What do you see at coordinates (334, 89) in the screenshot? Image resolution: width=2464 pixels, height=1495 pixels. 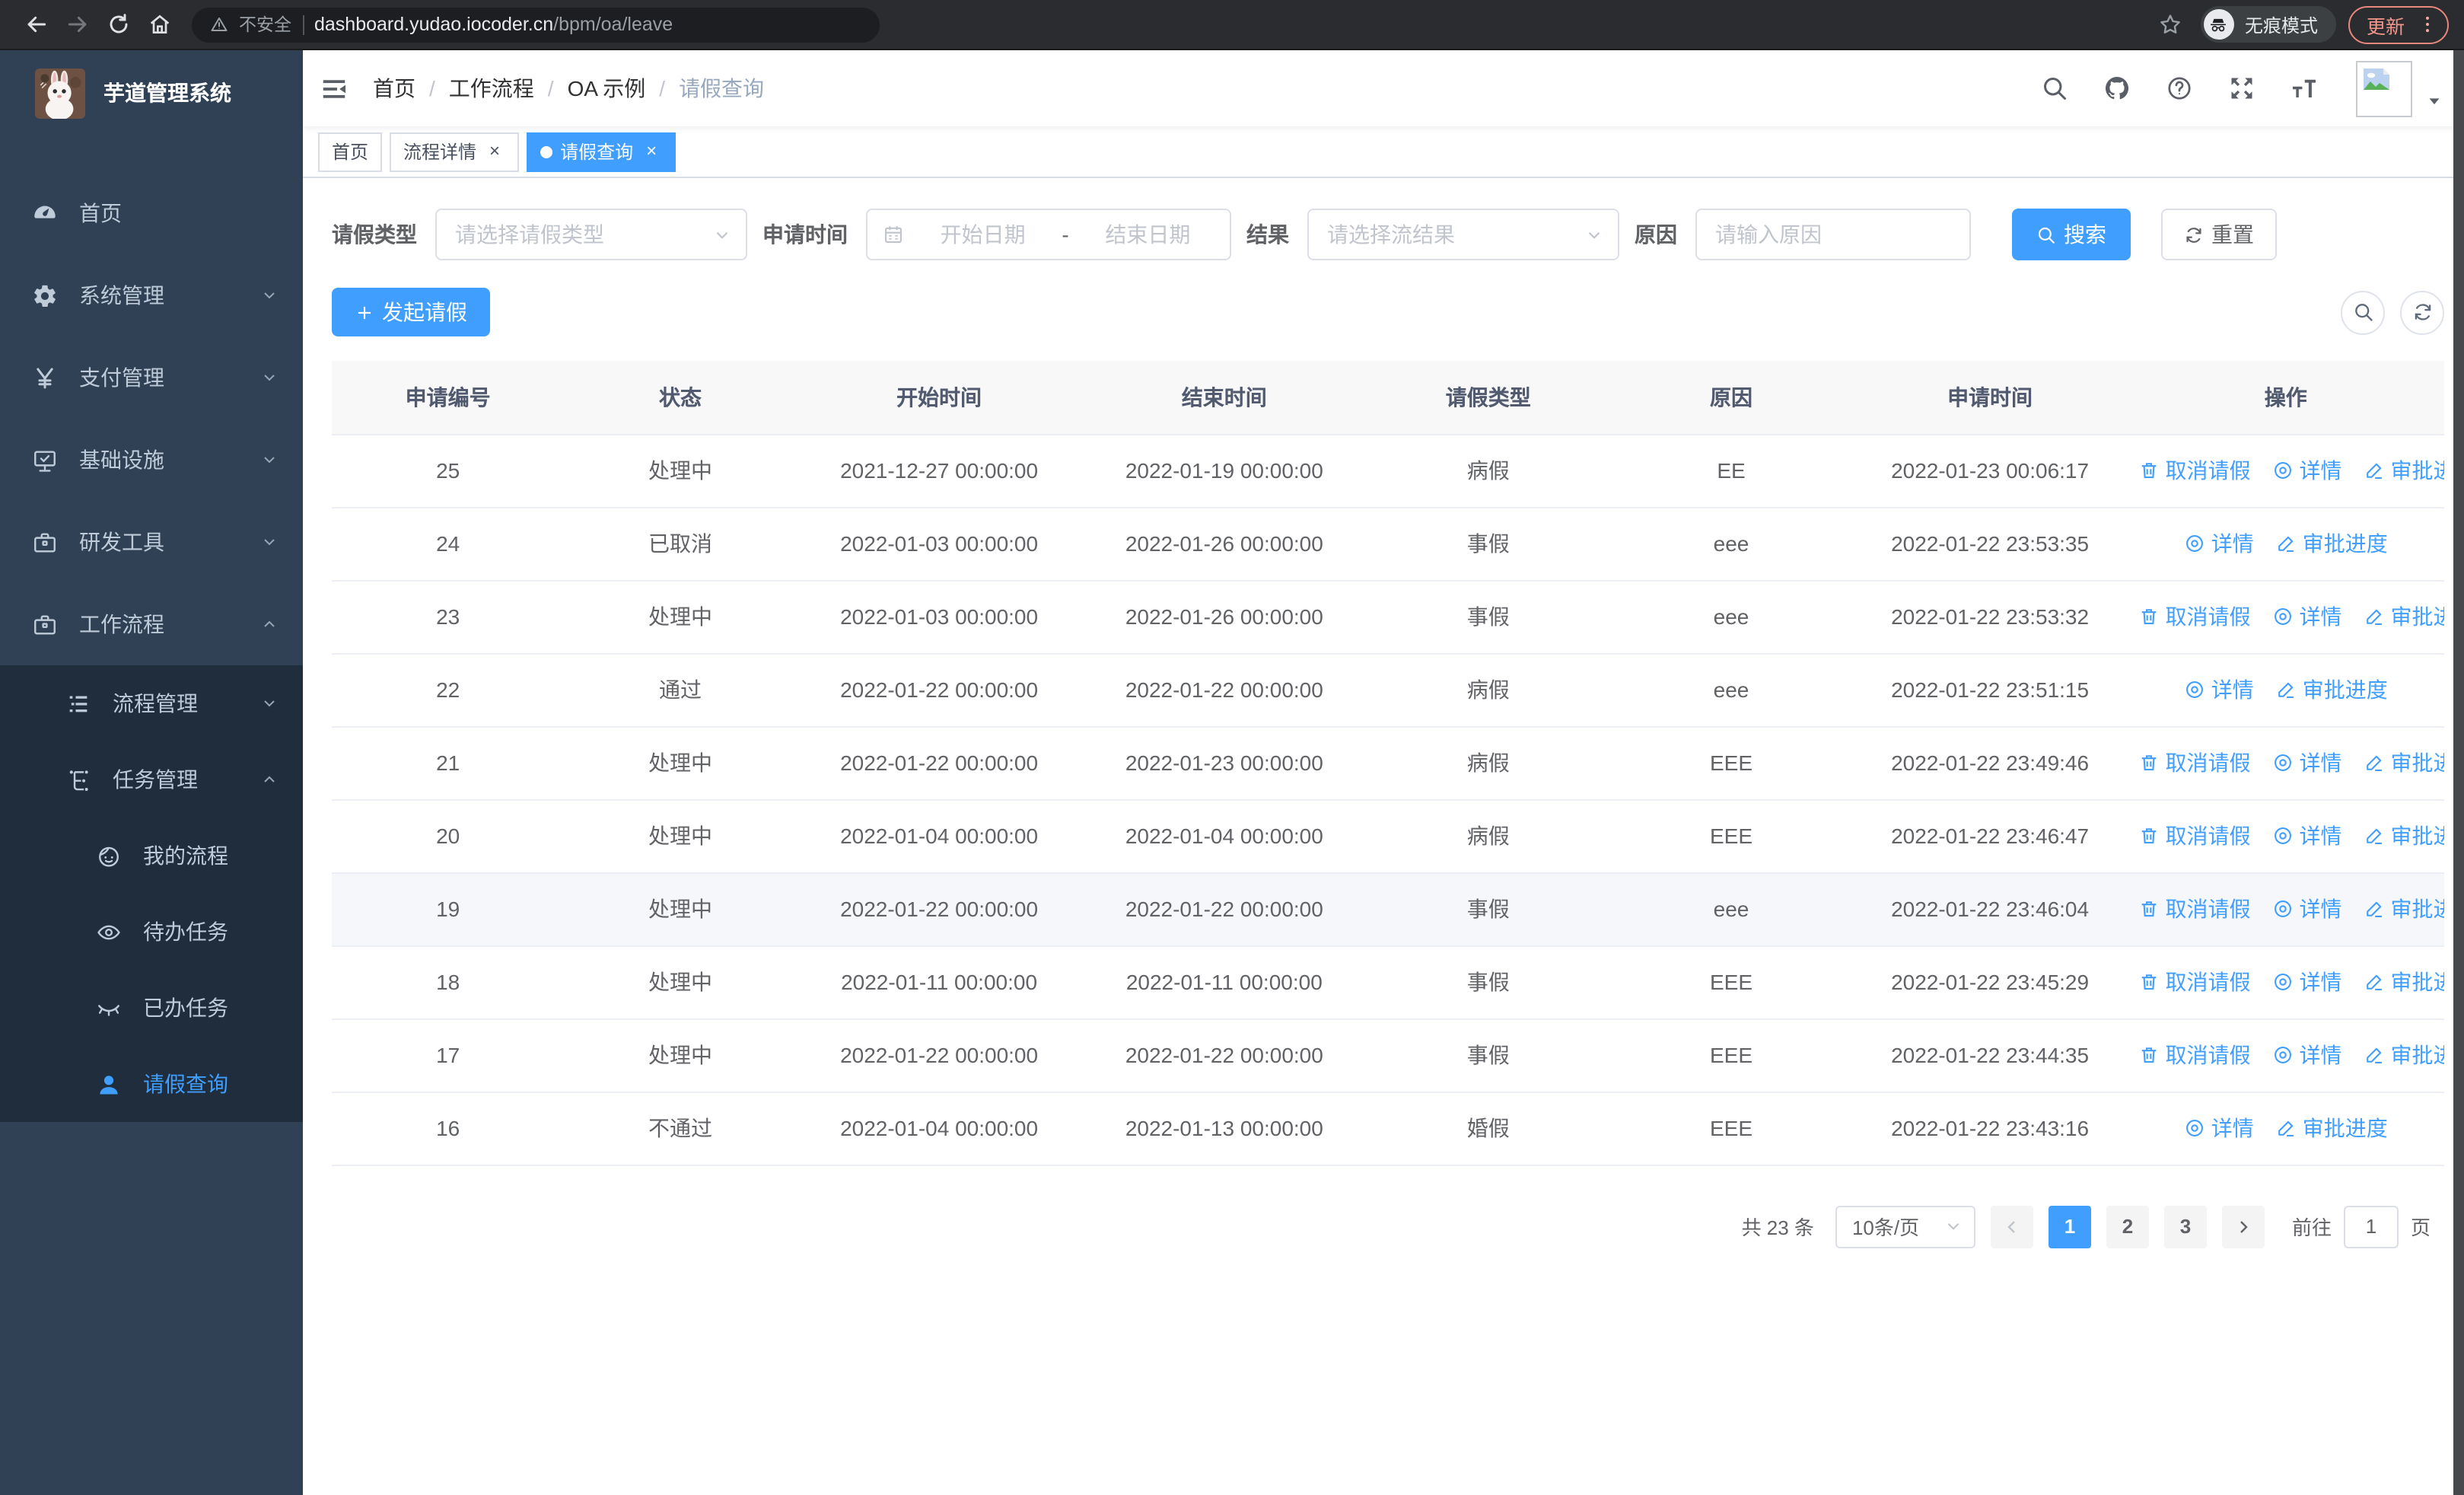 I see `sidebar-fold-icon` at bounding box center [334, 89].